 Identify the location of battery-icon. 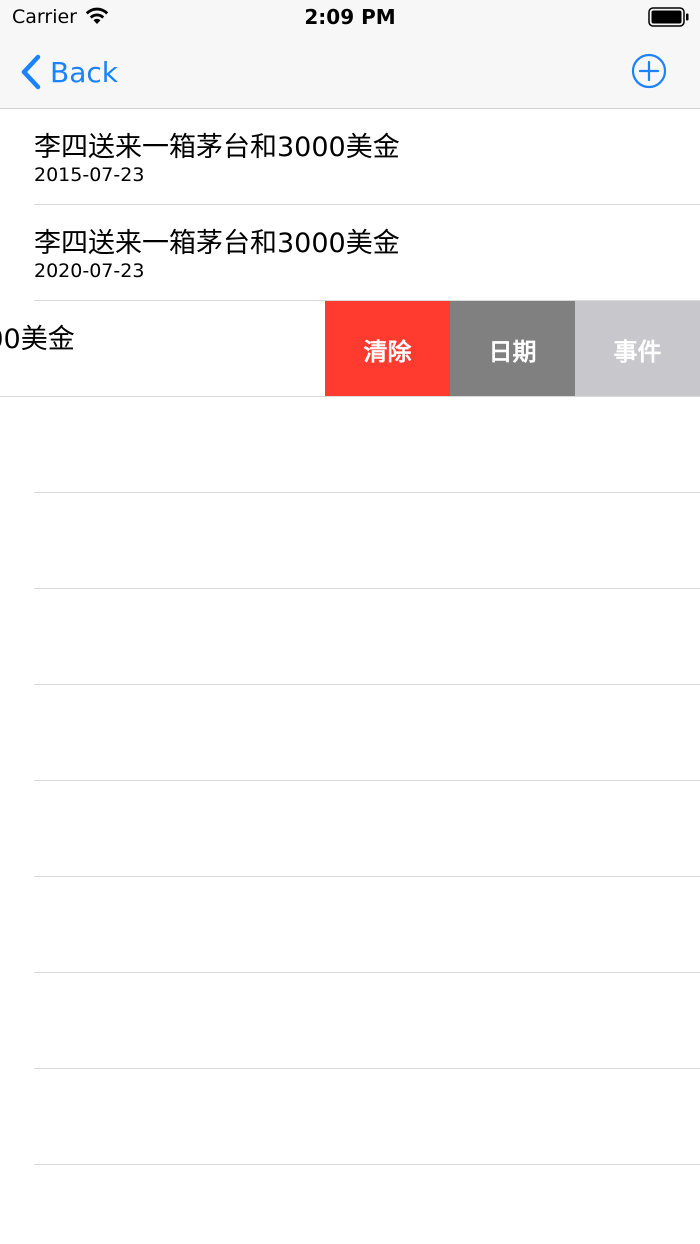
(668, 17).